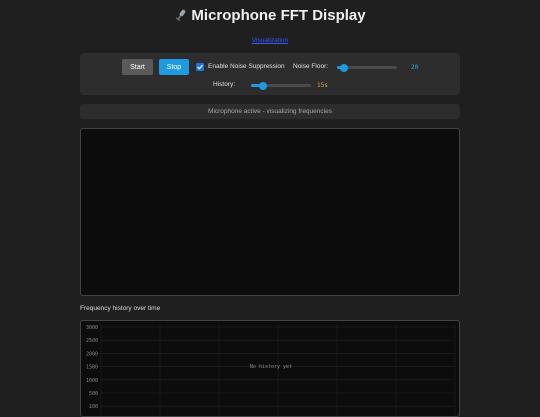 This screenshot has height=417, width=540. I want to click on y-tick-label: 100, so click(93, 407).